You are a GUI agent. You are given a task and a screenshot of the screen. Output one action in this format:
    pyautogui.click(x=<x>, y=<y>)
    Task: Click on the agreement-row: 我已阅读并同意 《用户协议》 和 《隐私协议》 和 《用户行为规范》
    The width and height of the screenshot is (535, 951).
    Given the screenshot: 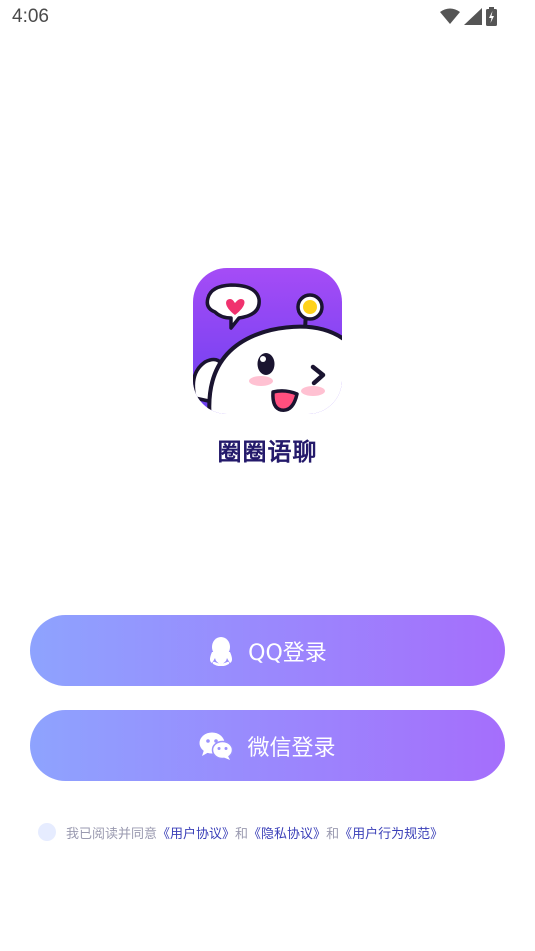 What is the action you would take?
    pyautogui.click(x=240, y=832)
    